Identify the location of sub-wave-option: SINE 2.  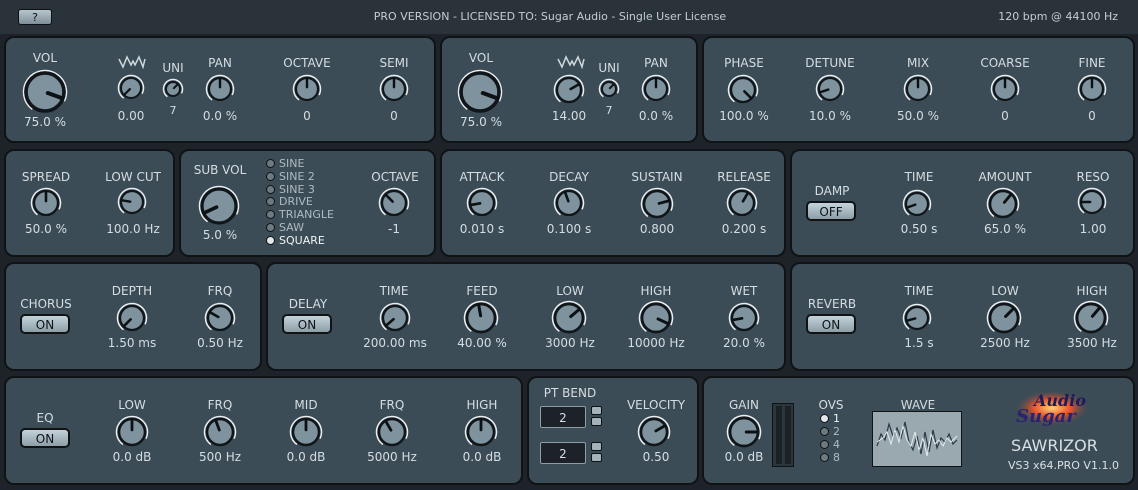
(290, 176).